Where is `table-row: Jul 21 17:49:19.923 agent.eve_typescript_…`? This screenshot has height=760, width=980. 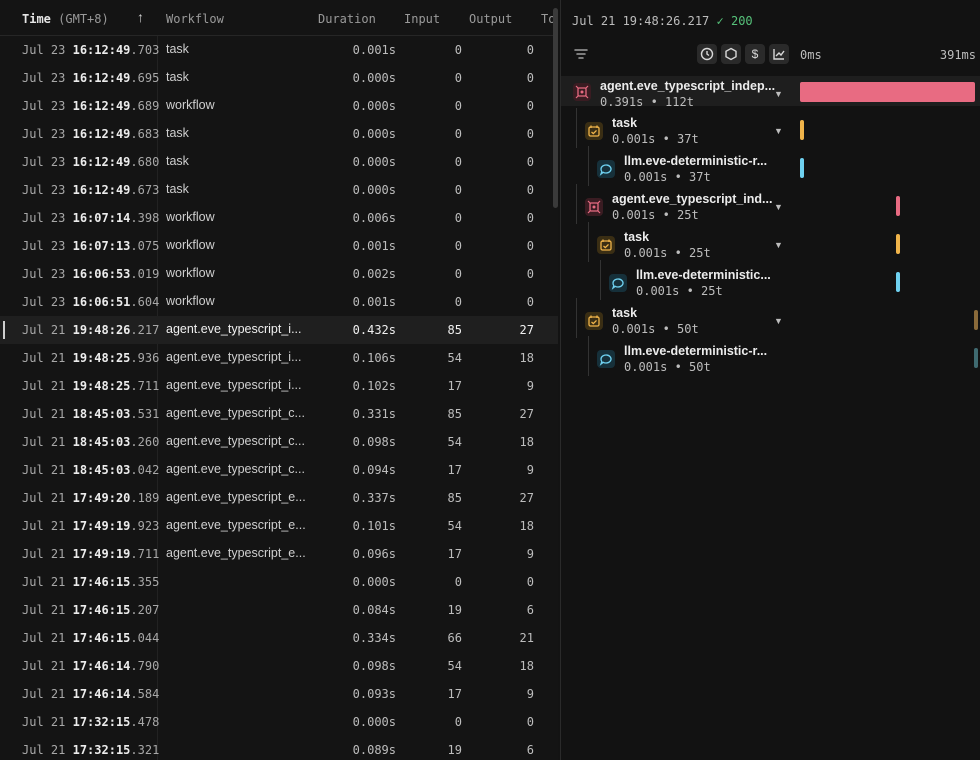 table-row: Jul 21 17:49:19.923 agent.eve_typescript_… is located at coordinates (279, 526).